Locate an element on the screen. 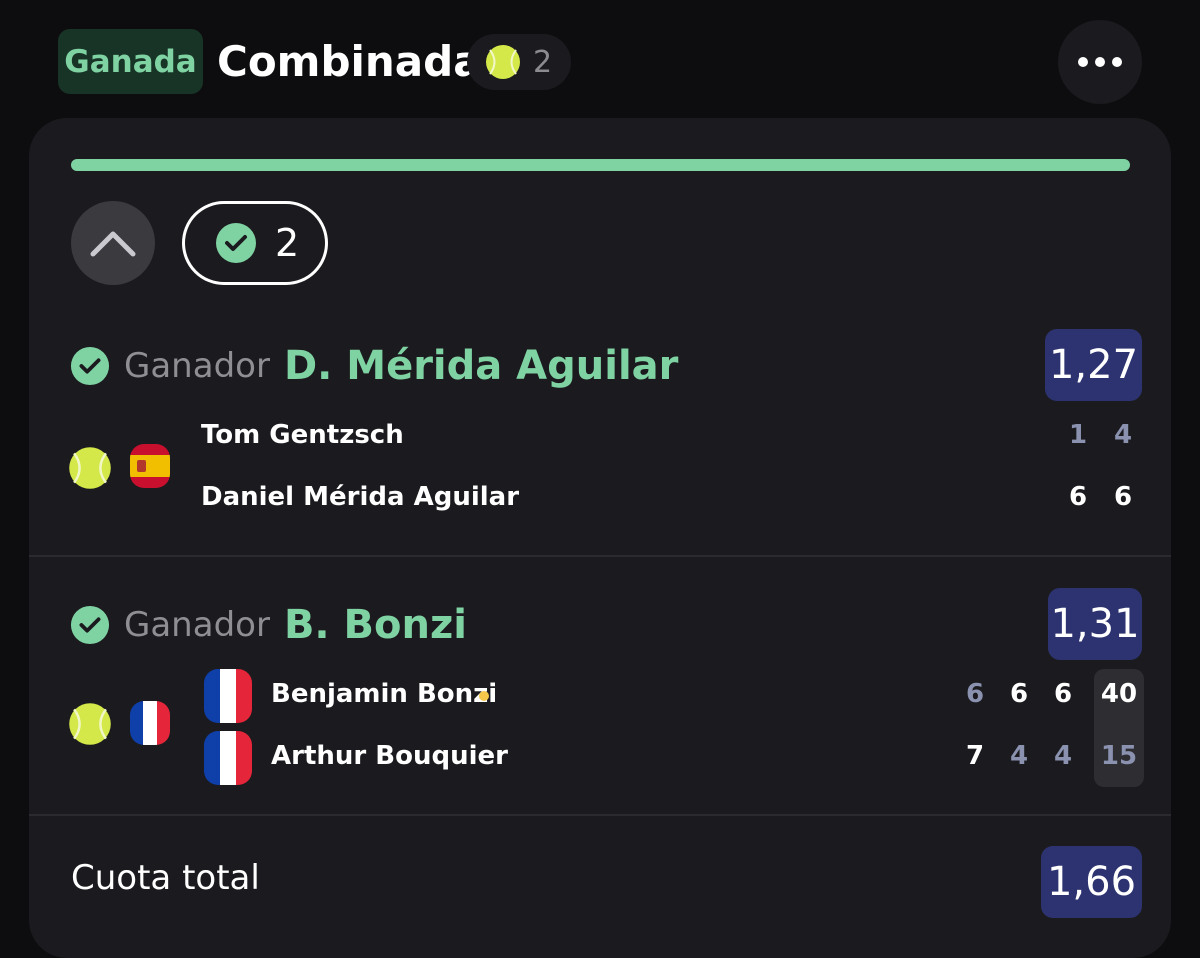 The image size is (1200, 958). won-count: 2 is located at coordinates (287, 243).